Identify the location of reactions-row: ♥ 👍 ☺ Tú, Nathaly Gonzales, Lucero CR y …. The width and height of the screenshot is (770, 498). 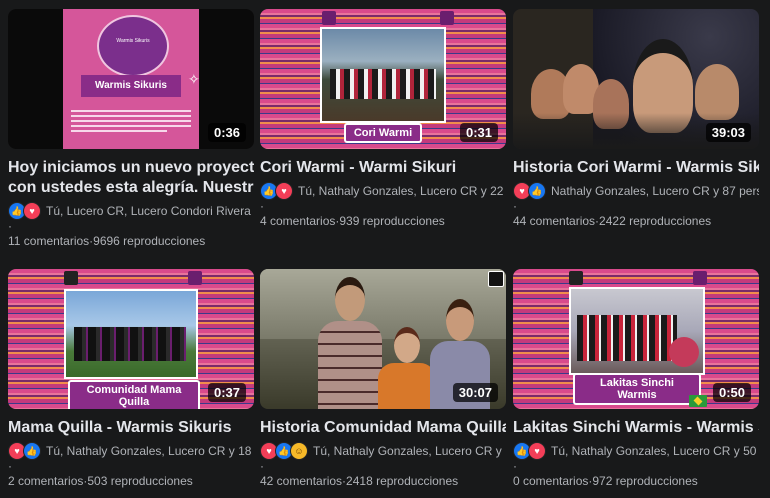
(383, 451).